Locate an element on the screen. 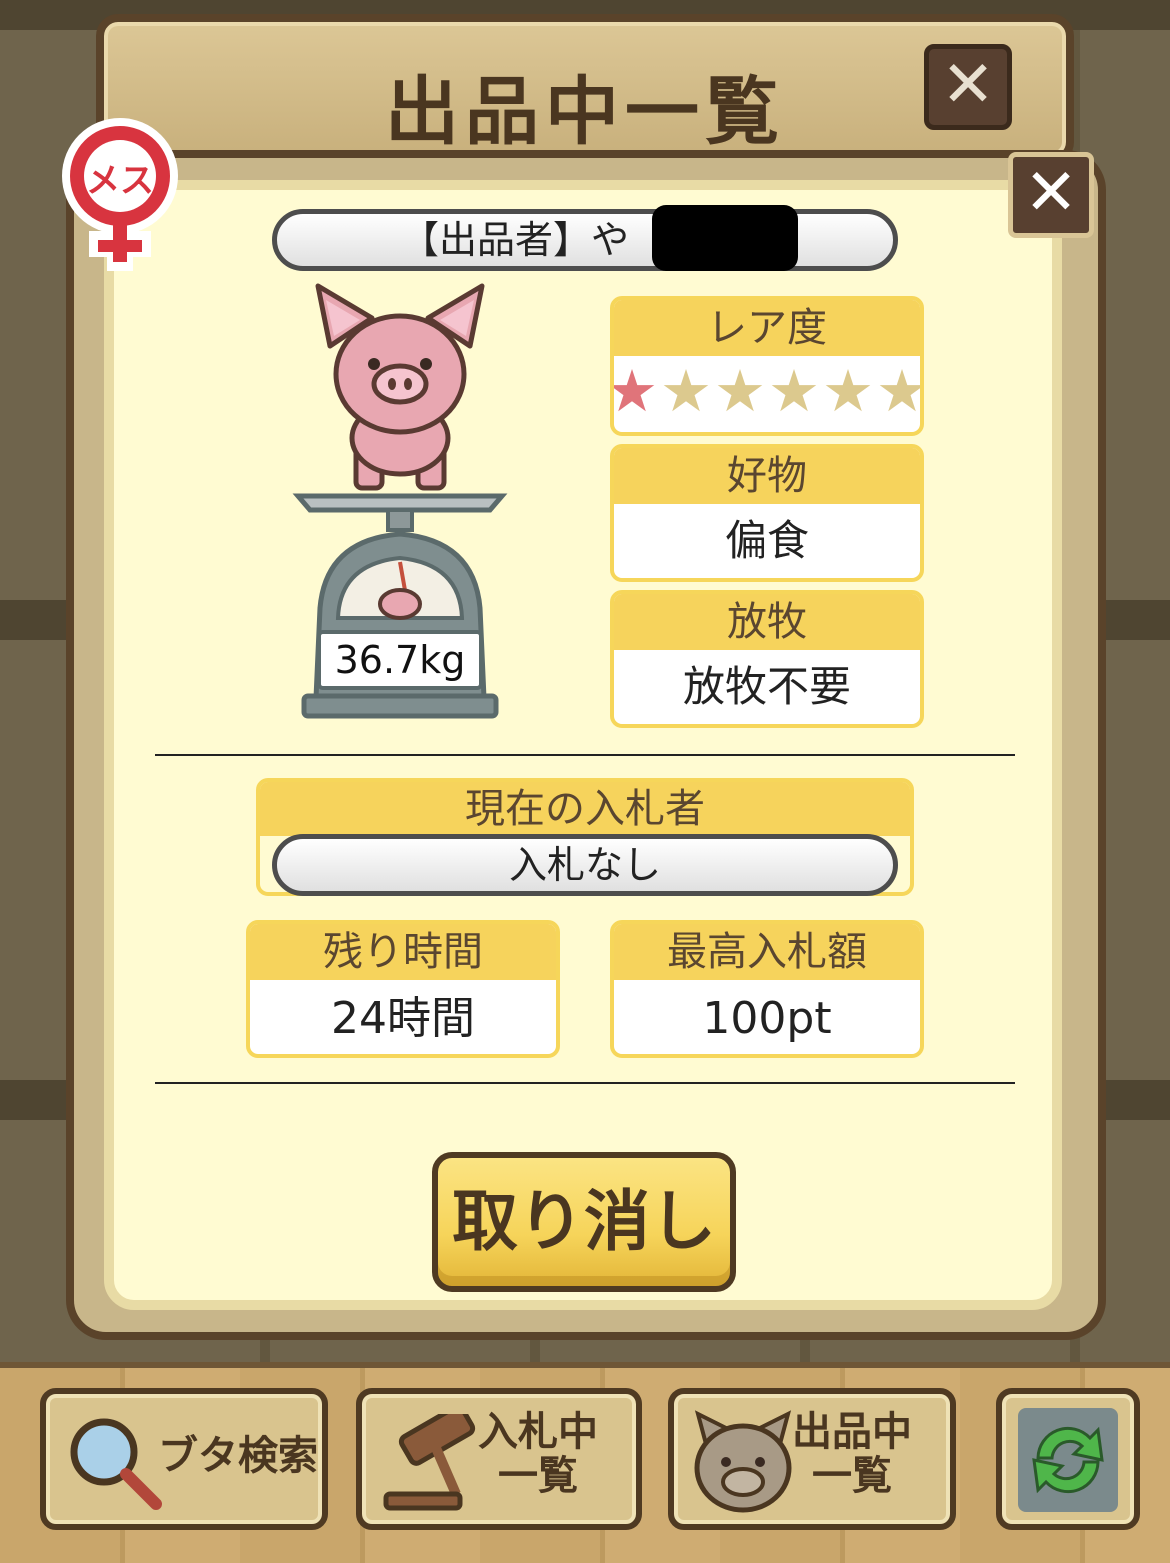  highest-bid-value: 100pt is located at coordinates (767, 1018).